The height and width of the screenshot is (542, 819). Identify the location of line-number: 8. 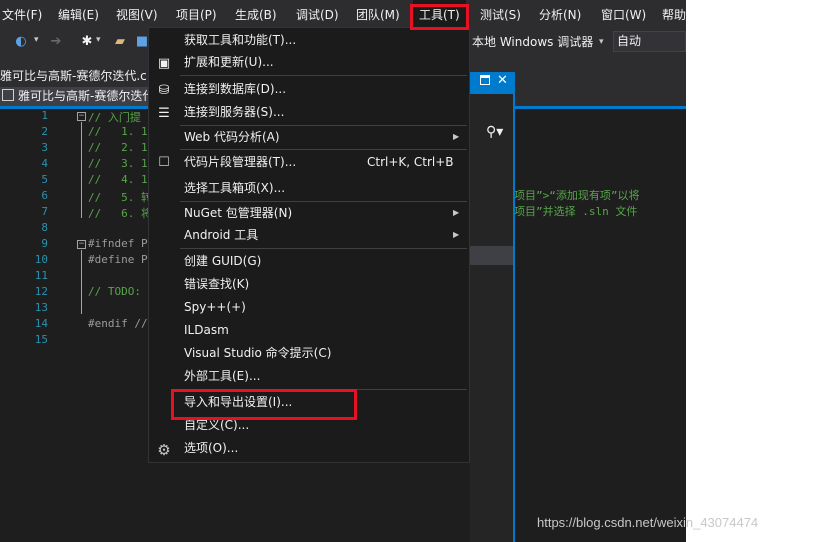
(44, 227).